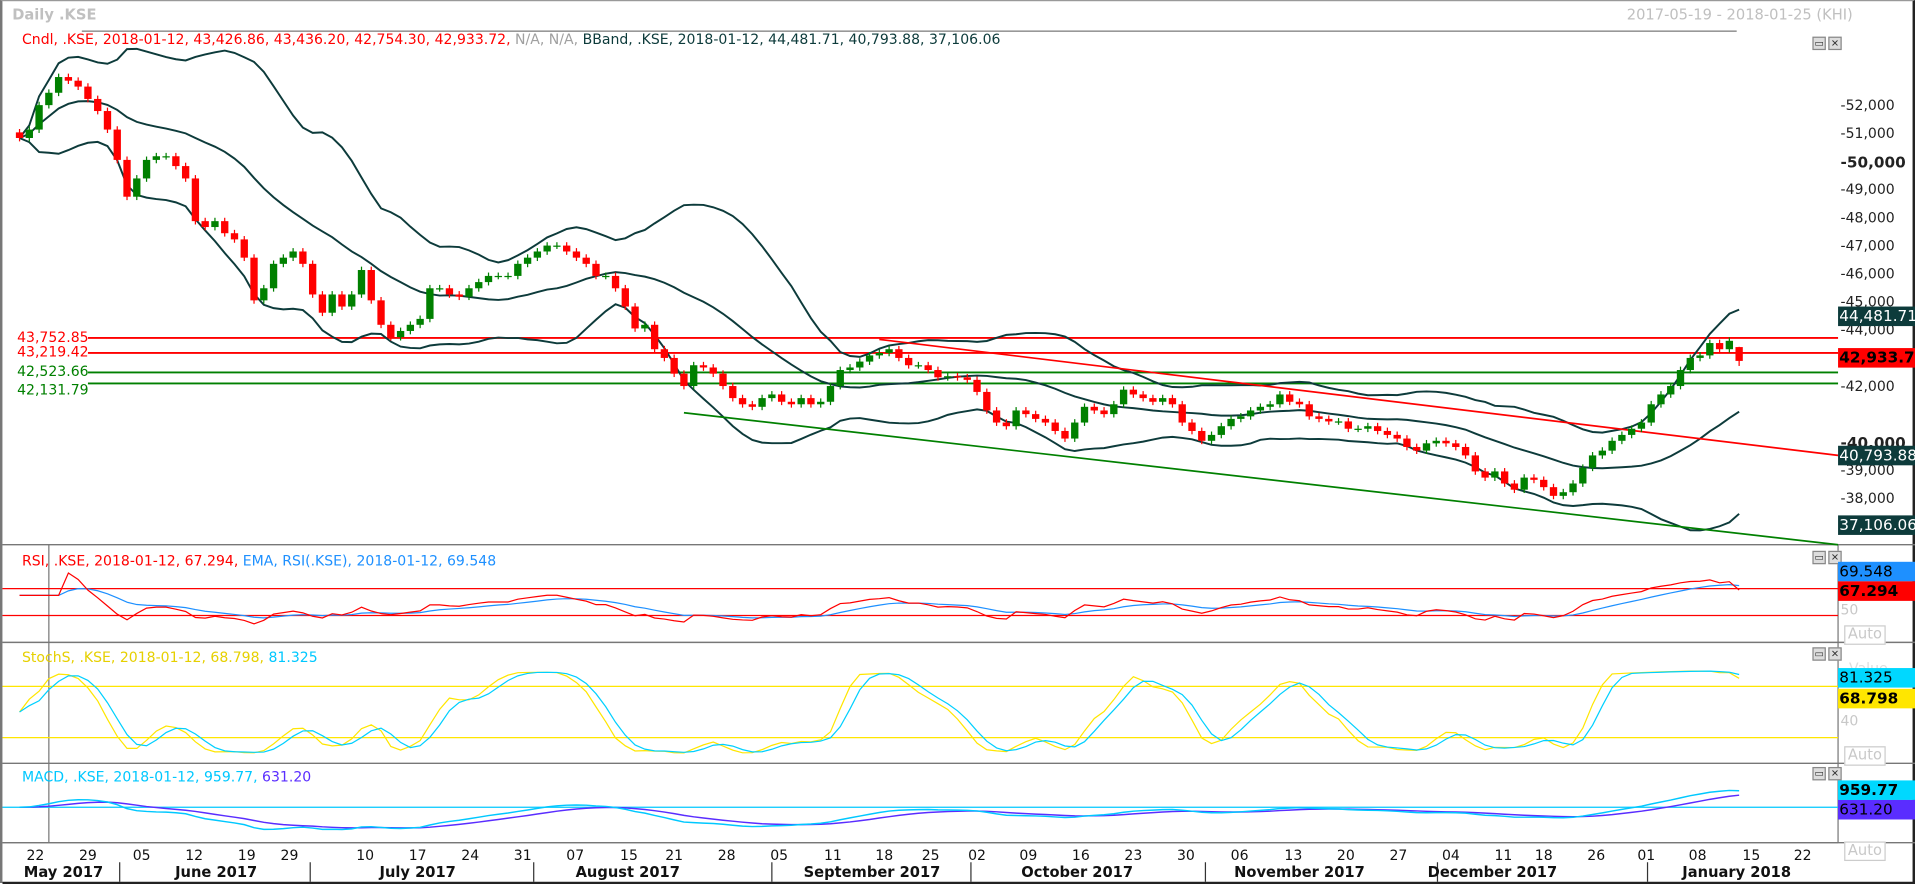 This screenshot has width=1915, height=884. What do you see at coordinates (53, 390) in the screenshot?
I see `level-label: 42,131.79` at bounding box center [53, 390].